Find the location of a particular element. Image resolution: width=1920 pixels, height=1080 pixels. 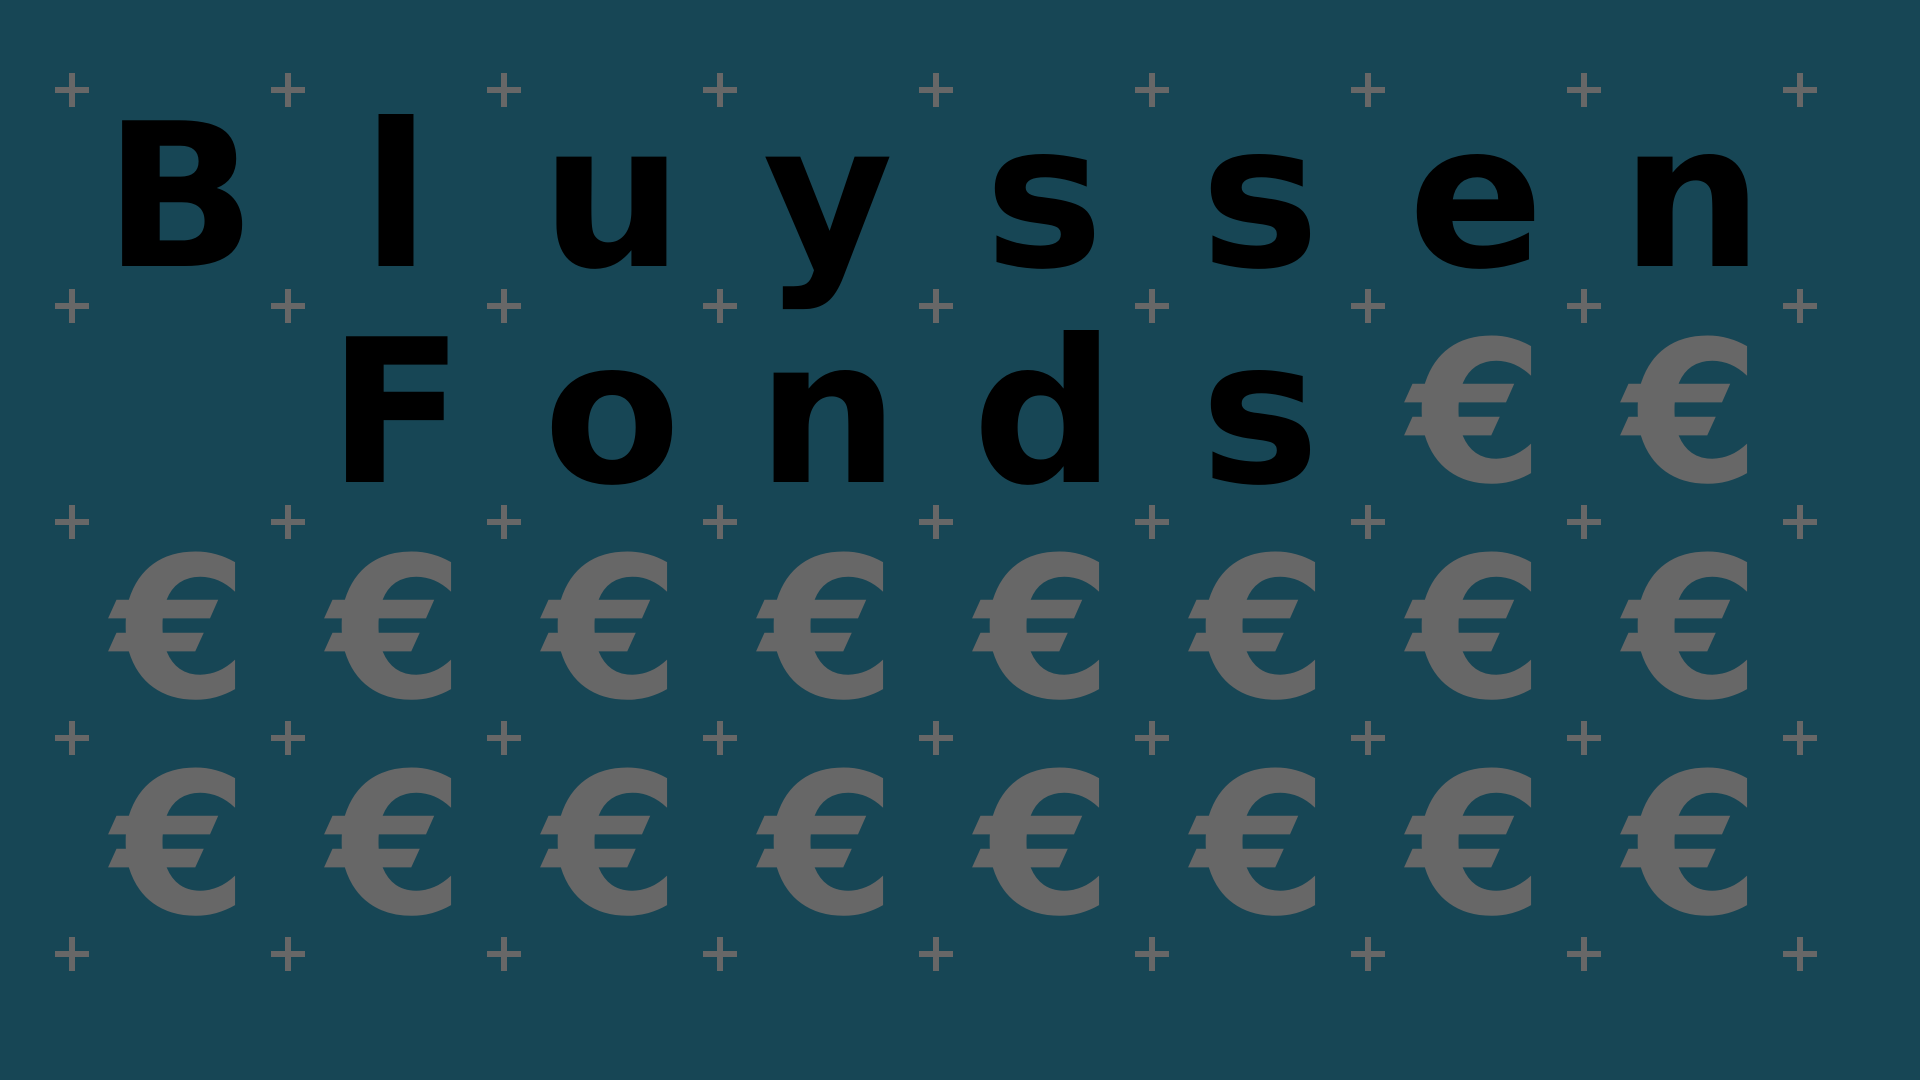

title-letter: l is located at coordinates (396, 197).